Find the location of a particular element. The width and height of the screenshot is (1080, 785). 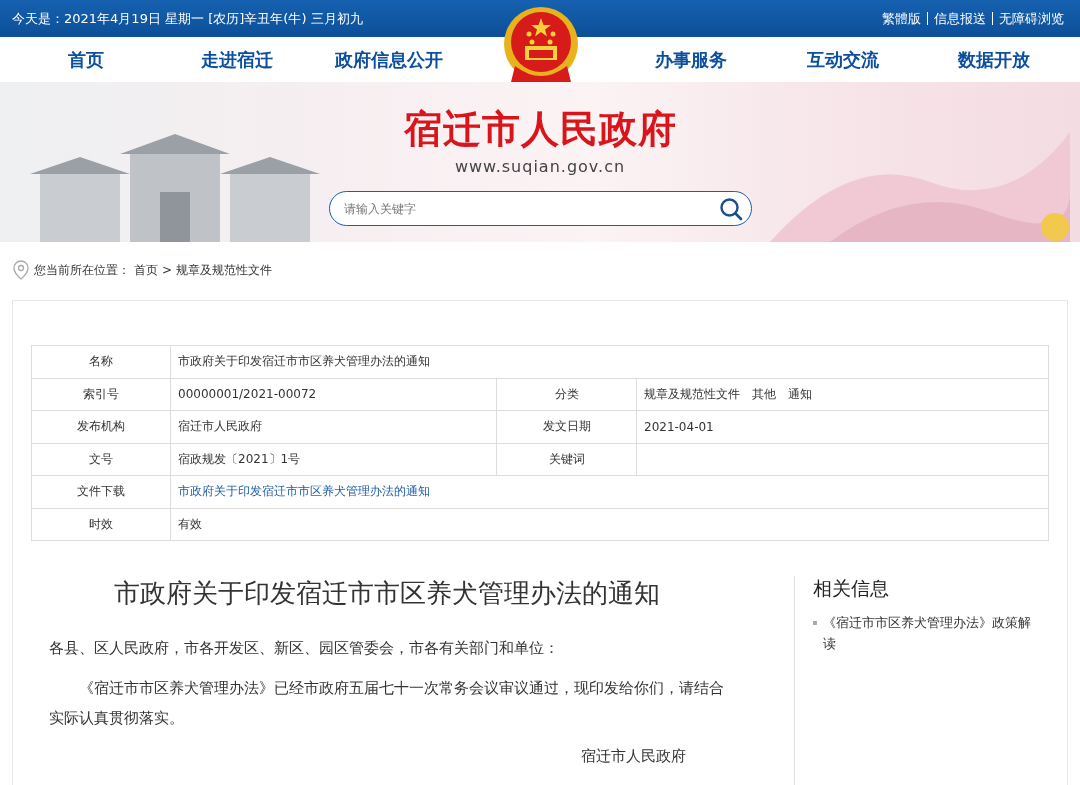

cell-value: 规章及规范性文件 其他 通知 is located at coordinates (728, 393).